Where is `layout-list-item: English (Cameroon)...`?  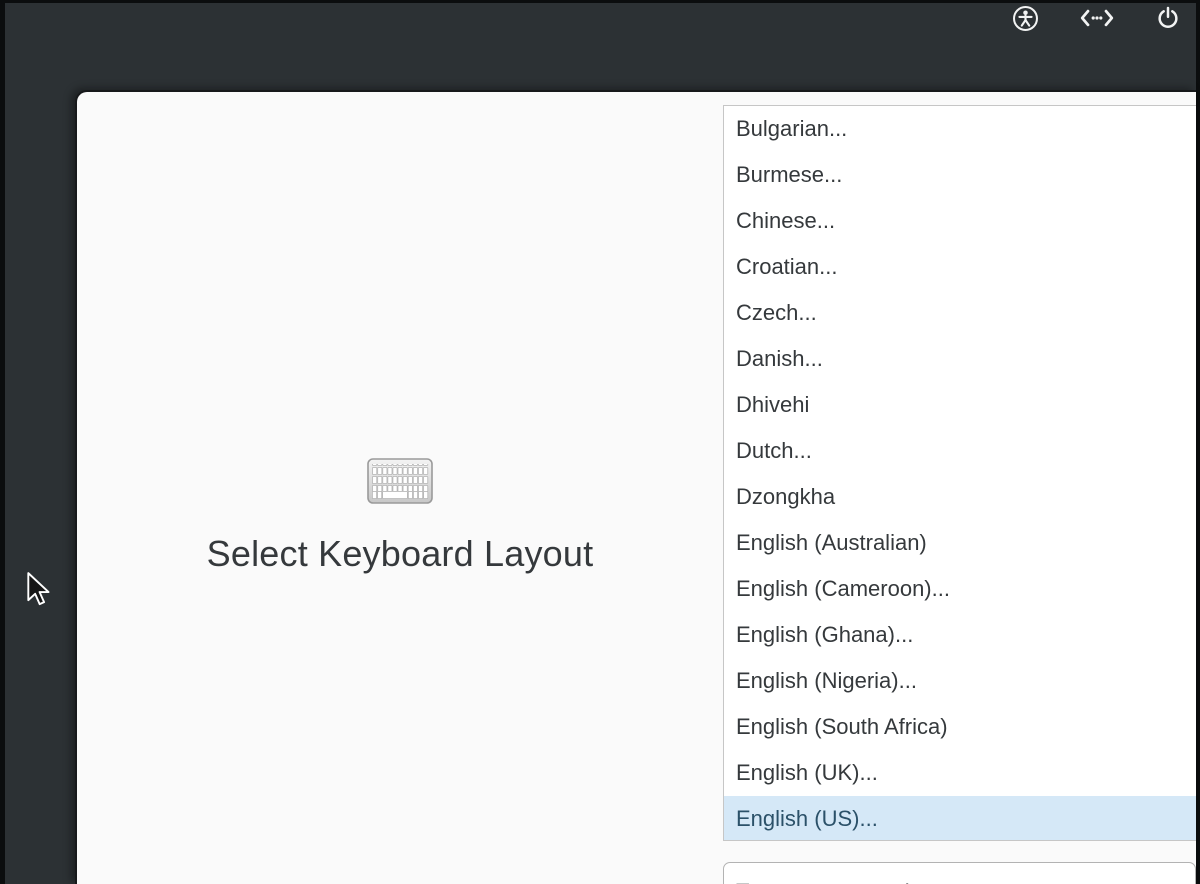
layout-list-item: English (Cameroon)... is located at coordinates (960, 589).